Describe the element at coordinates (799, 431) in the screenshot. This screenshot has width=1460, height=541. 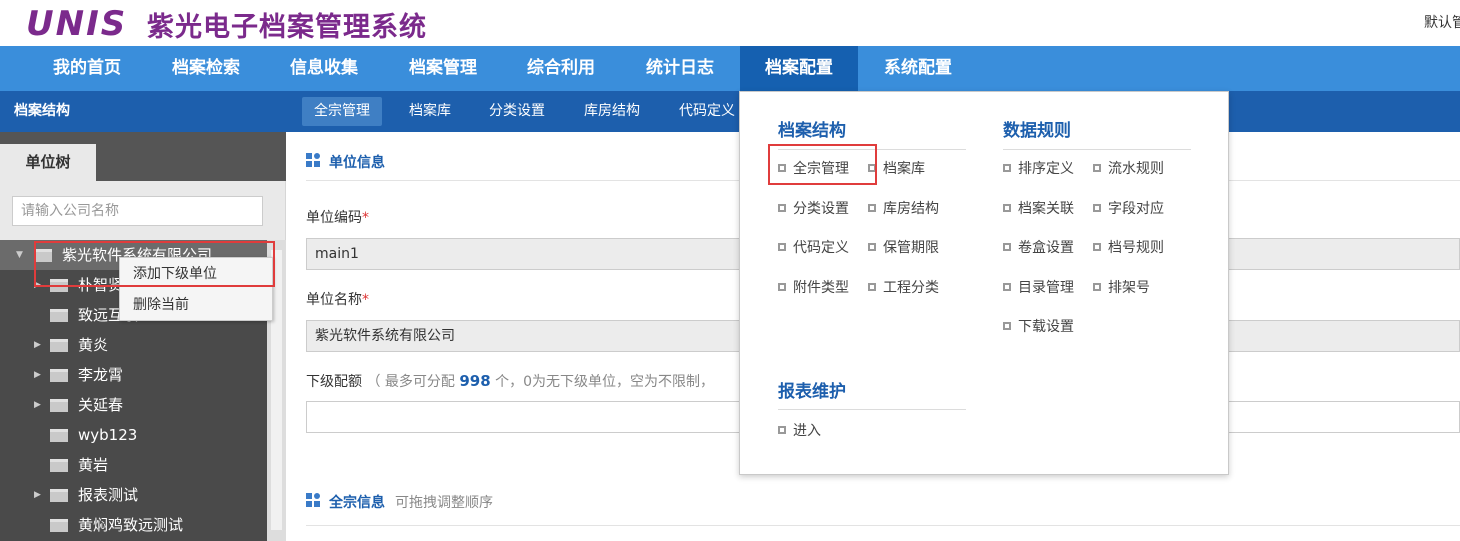
I see `dd-enter: 进入` at that location.